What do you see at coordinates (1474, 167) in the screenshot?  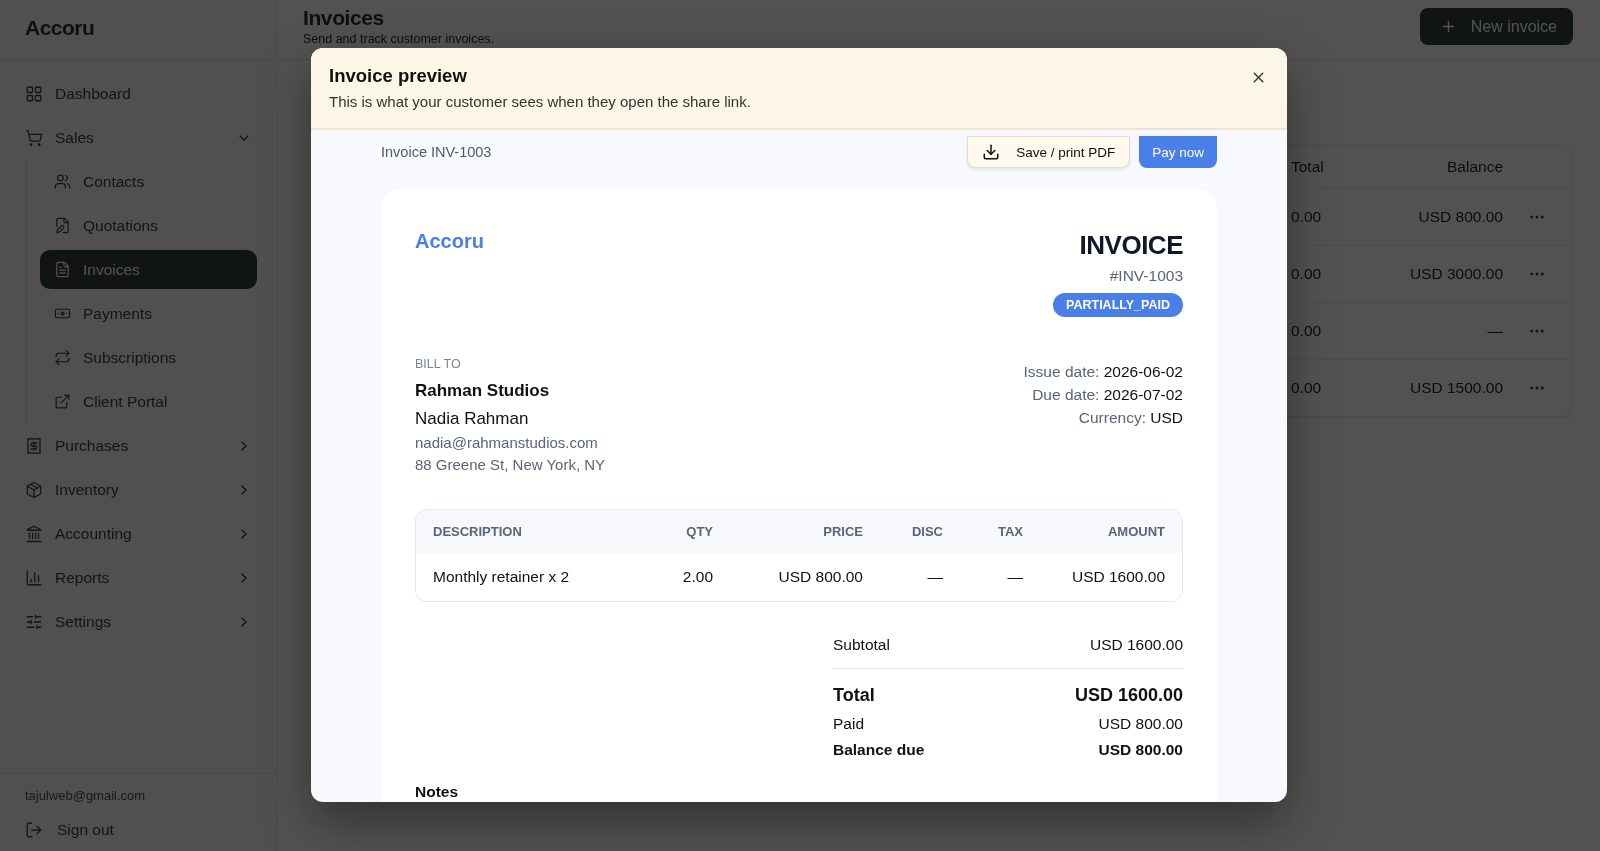 I see `column-header: Balance` at bounding box center [1474, 167].